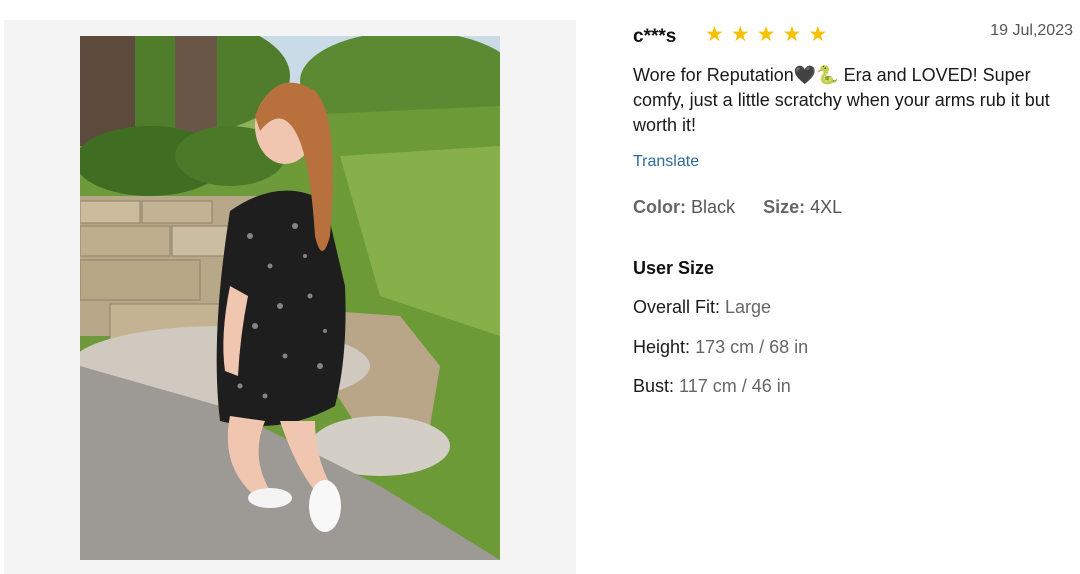 This screenshot has width=1080, height=574. What do you see at coordinates (655, 36) in the screenshot?
I see `reviewer-name: c***s` at bounding box center [655, 36].